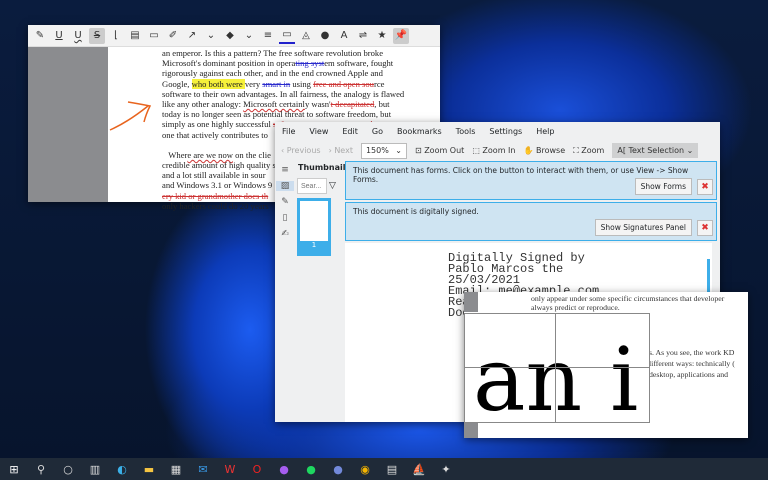 This screenshot has height=480, width=768. Describe the element at coordinates (78, 36) in the screenshot. I see `squiggle-icon: U` at that location.